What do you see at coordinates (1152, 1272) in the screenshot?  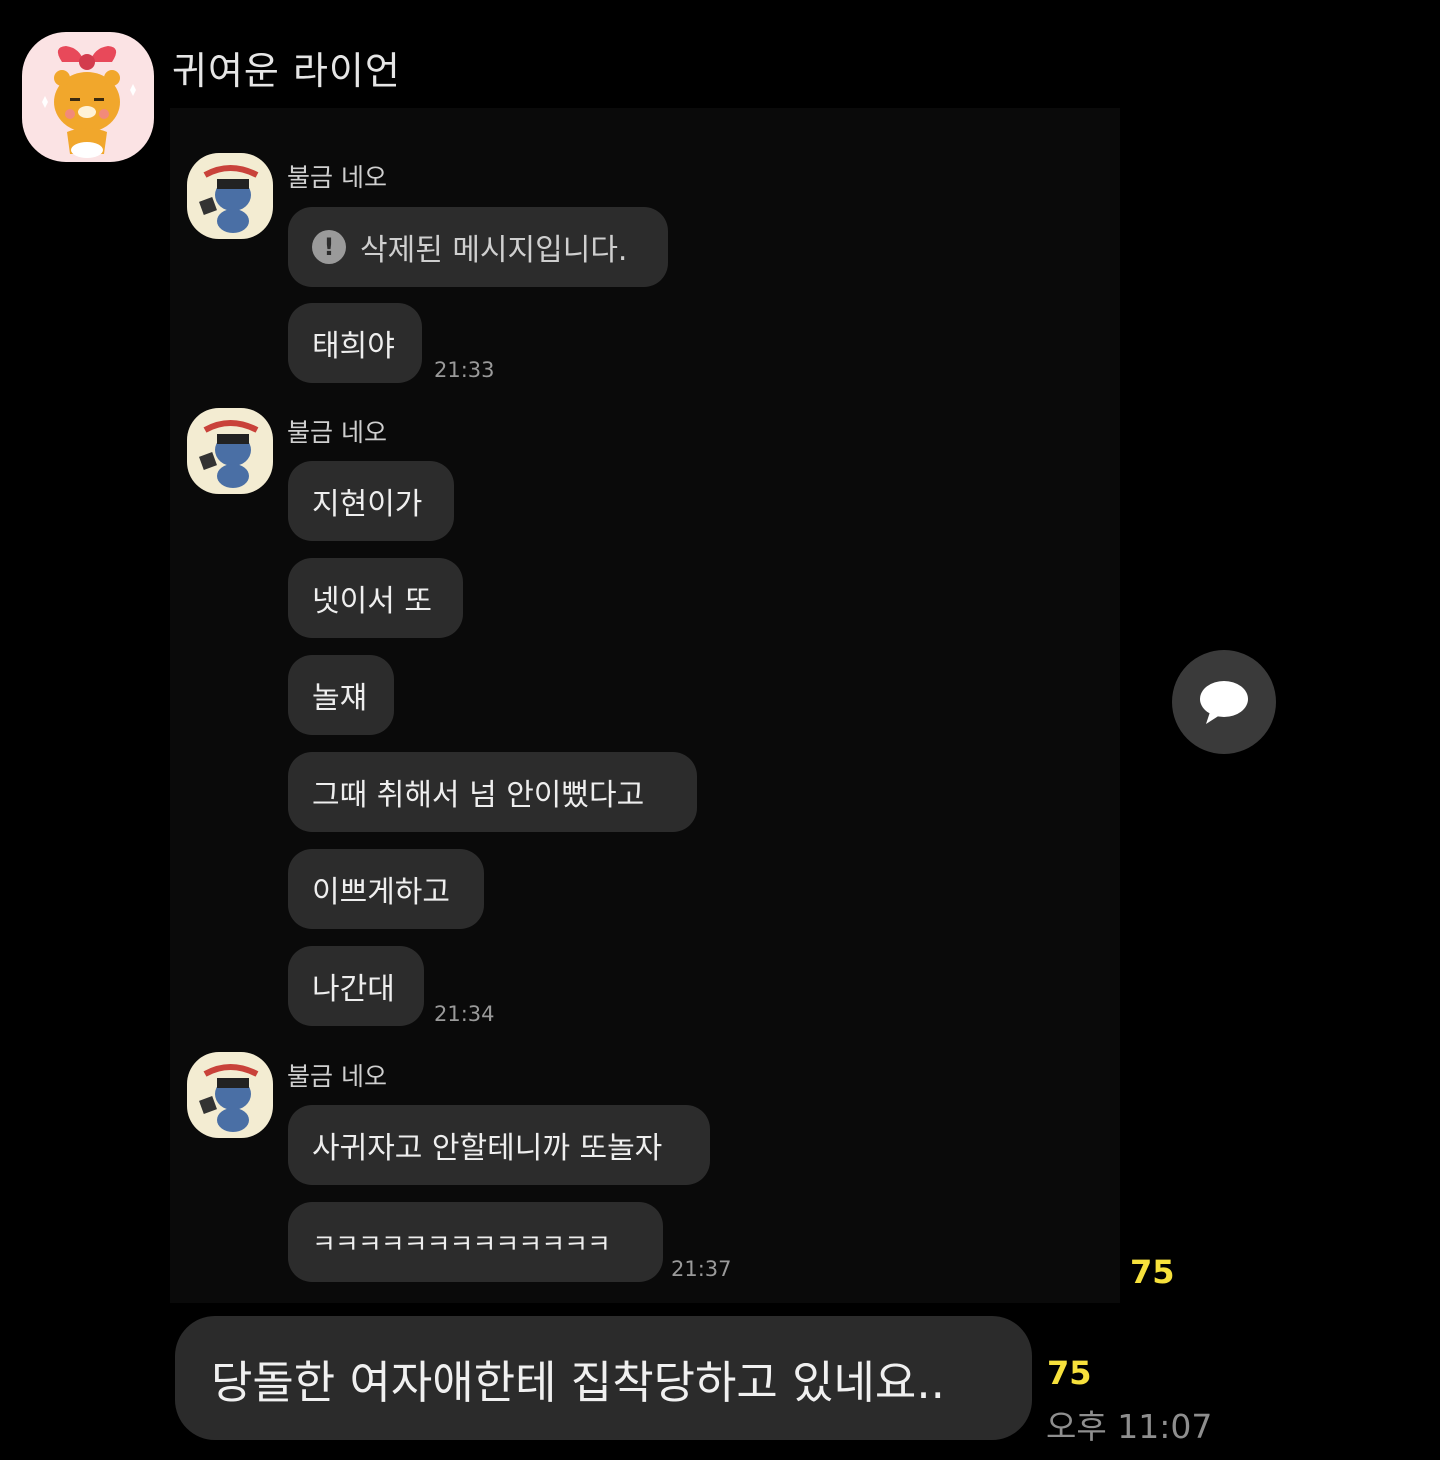 I see `unread-count: 75` at bounding box center [1152, 1272].